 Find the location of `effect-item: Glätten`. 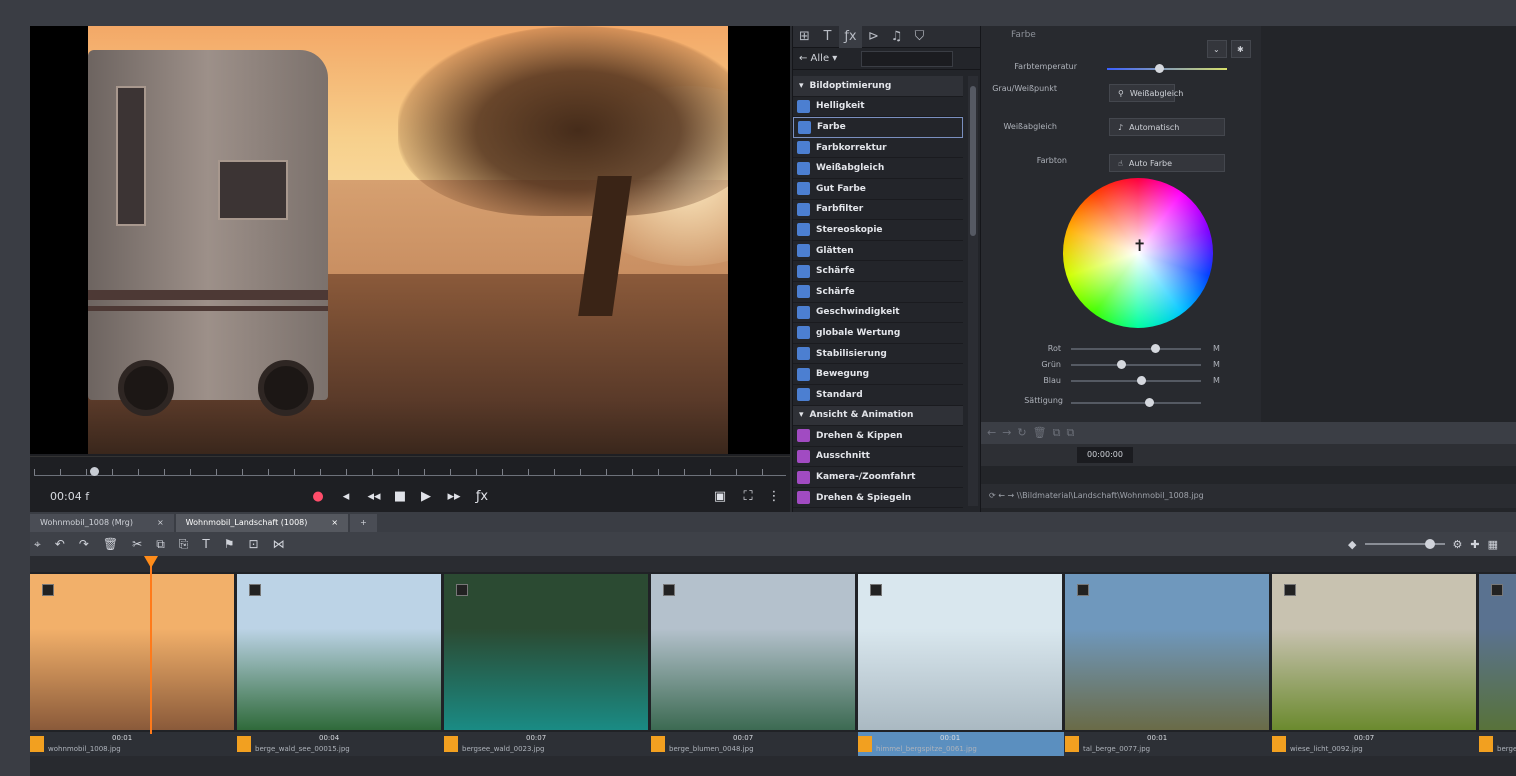

effect-item: Glätten is located at coordinates (878, 251).